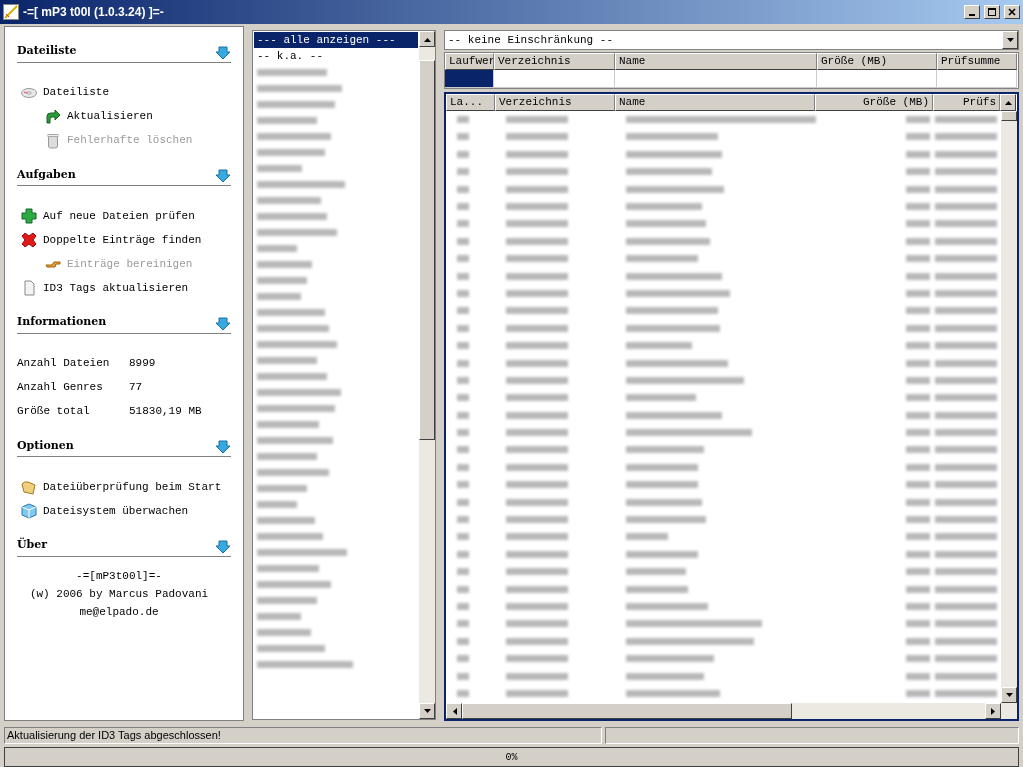 Image resolution: width=1023 pixels, height=767 pixels. What do you see at coordinates (977, 61) in the screenshot?
I see `column-header: Prüfsumme` at bounding box center [977, 61].